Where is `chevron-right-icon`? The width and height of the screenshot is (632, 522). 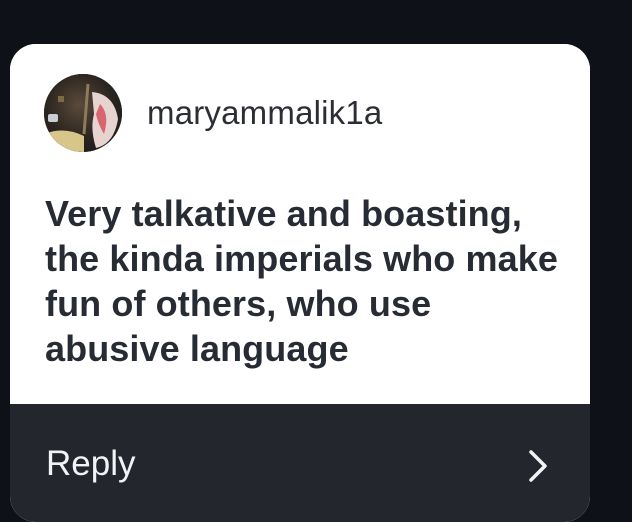
chevron-right-icon is located at coordinates (538, 466).